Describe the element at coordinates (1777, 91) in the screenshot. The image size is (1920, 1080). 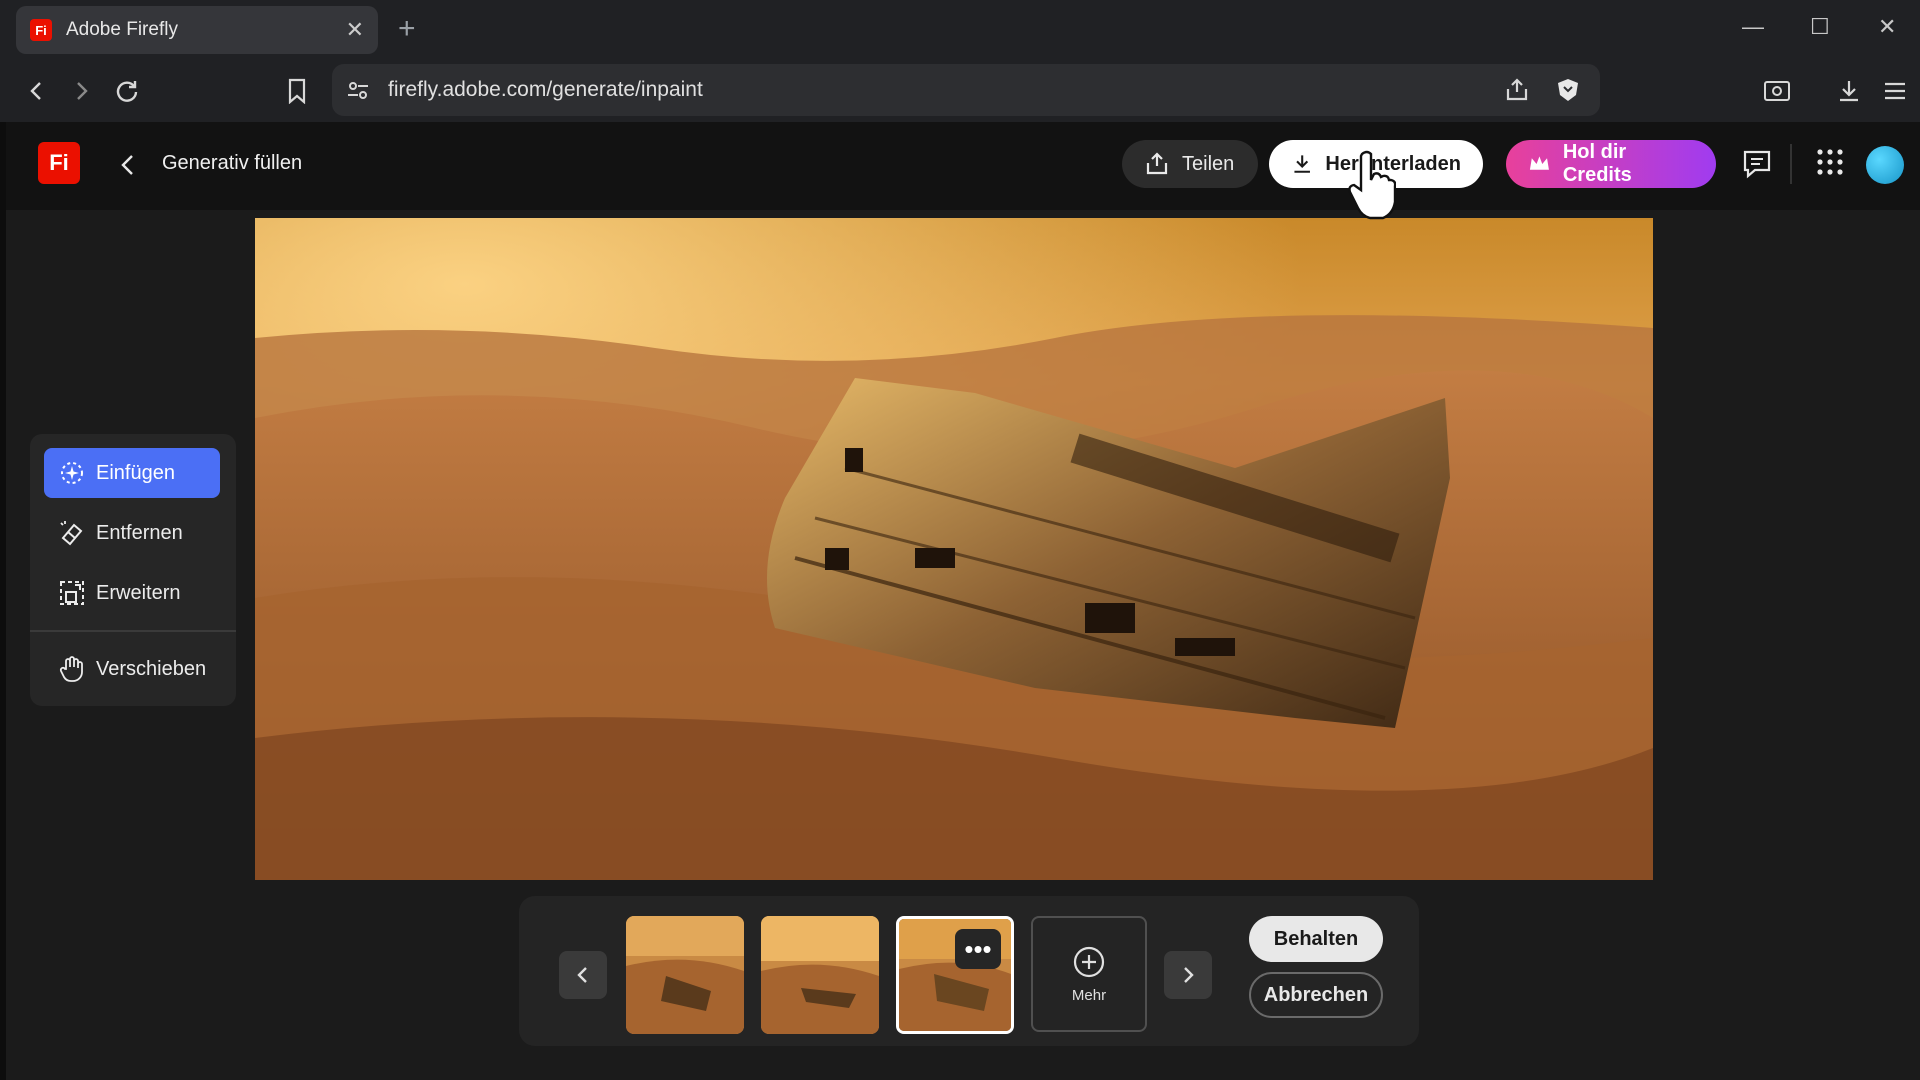
I see `tab-search-icon` at that location.